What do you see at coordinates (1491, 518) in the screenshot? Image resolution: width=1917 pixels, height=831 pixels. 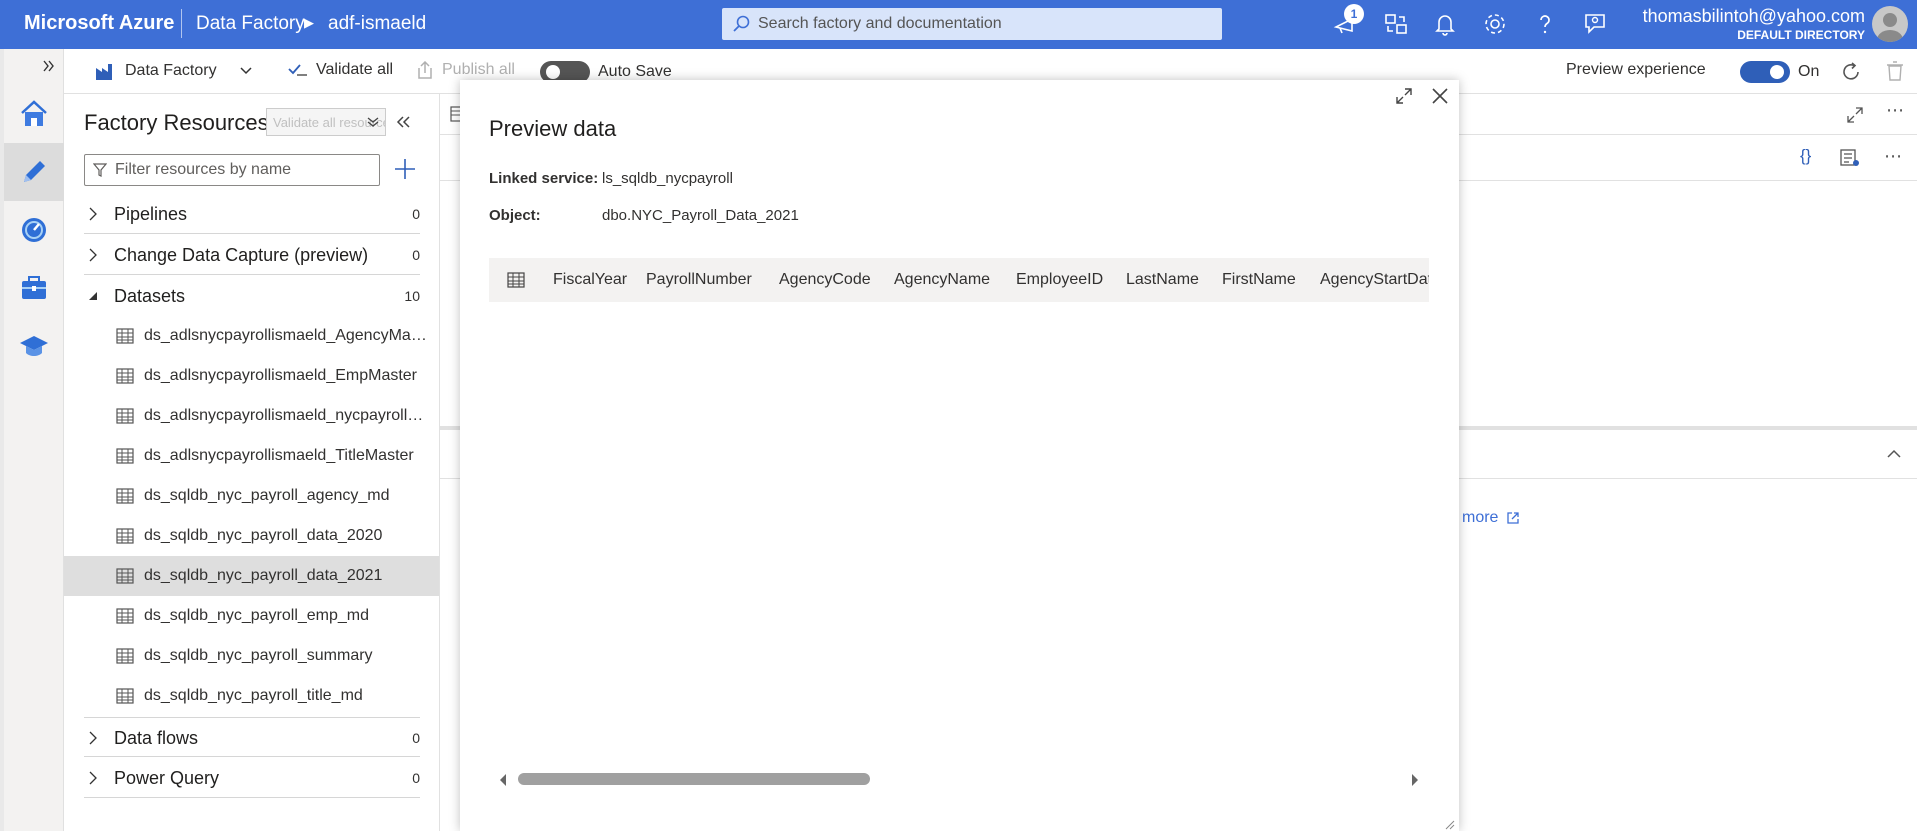 I see `learn-more-link: more` at bounding box center [1491, 518].